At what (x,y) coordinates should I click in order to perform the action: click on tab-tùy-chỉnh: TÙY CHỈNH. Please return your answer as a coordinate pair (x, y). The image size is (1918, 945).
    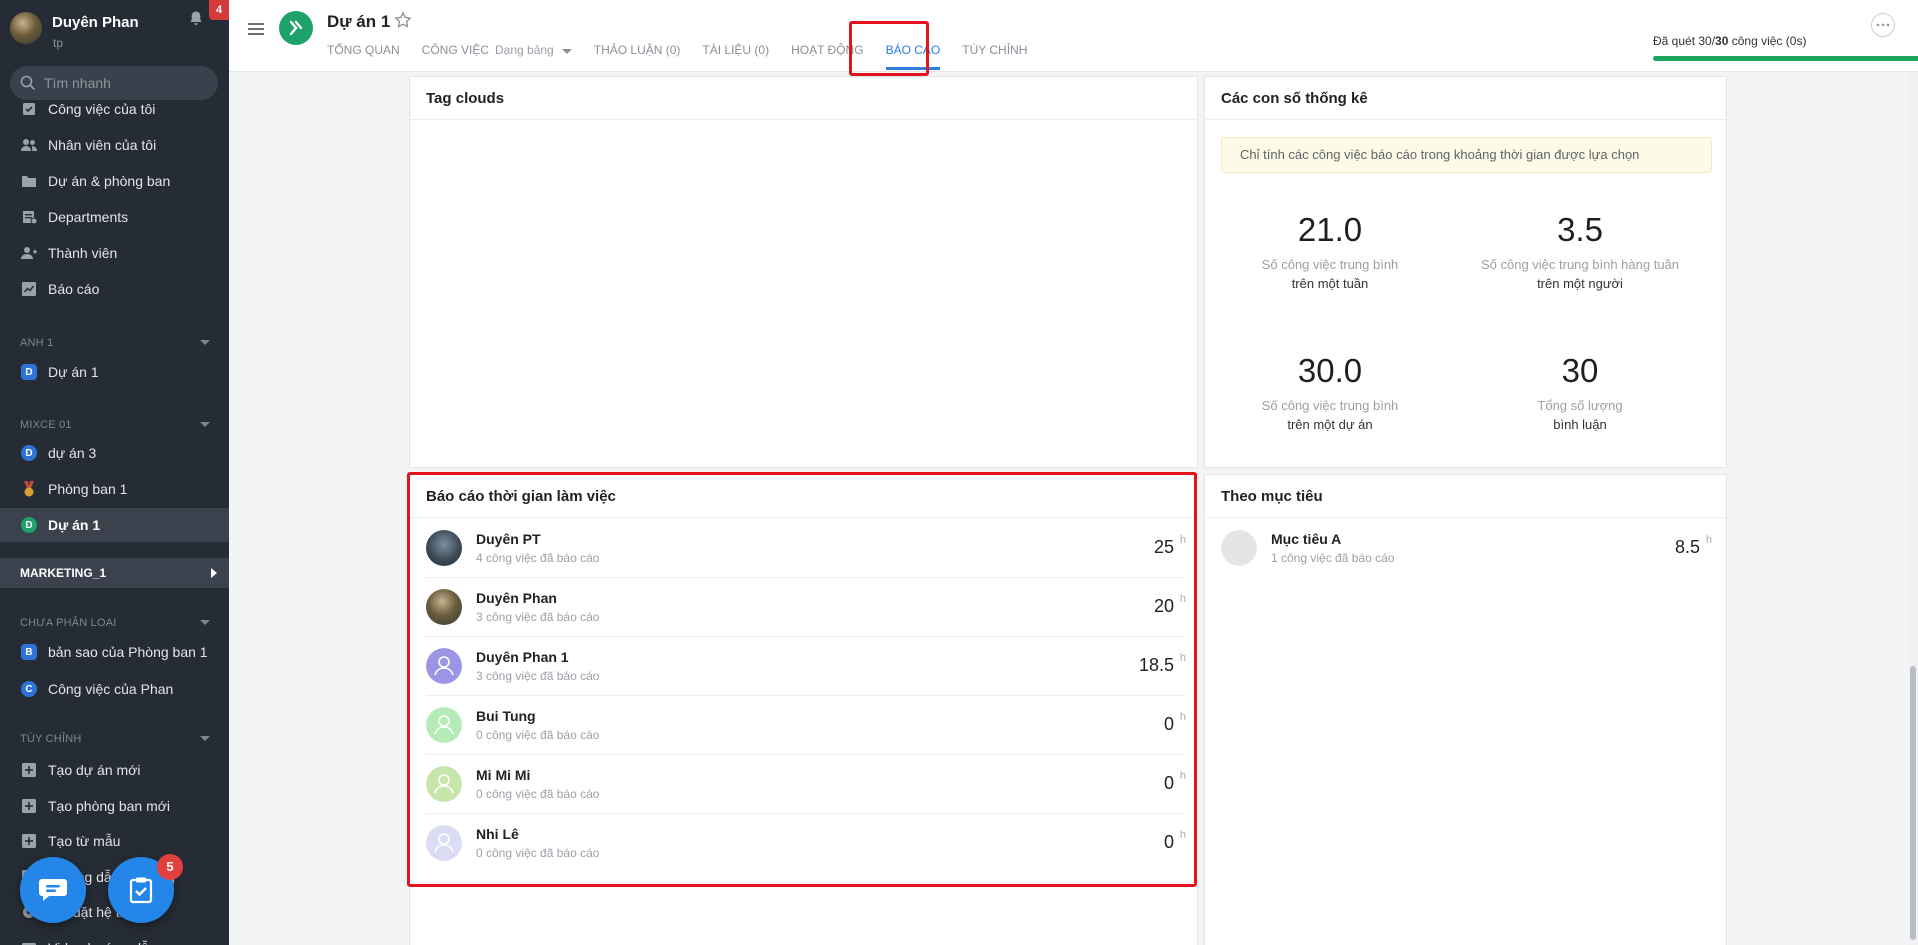
    Looking at the image, I should click on (994, 56).